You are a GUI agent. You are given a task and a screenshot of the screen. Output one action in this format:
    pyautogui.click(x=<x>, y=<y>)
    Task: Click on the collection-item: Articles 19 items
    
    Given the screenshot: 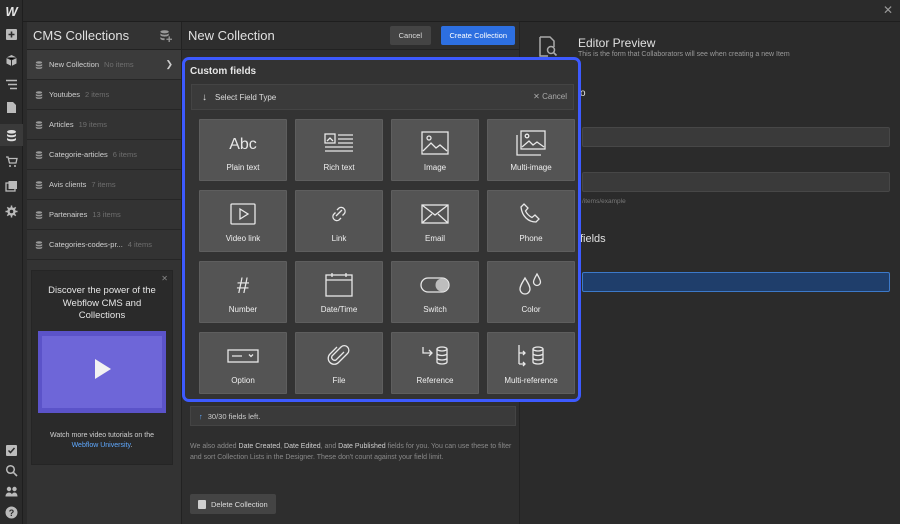 What is the action you would take?
    pyautogui.click(x=104, y=125)
    